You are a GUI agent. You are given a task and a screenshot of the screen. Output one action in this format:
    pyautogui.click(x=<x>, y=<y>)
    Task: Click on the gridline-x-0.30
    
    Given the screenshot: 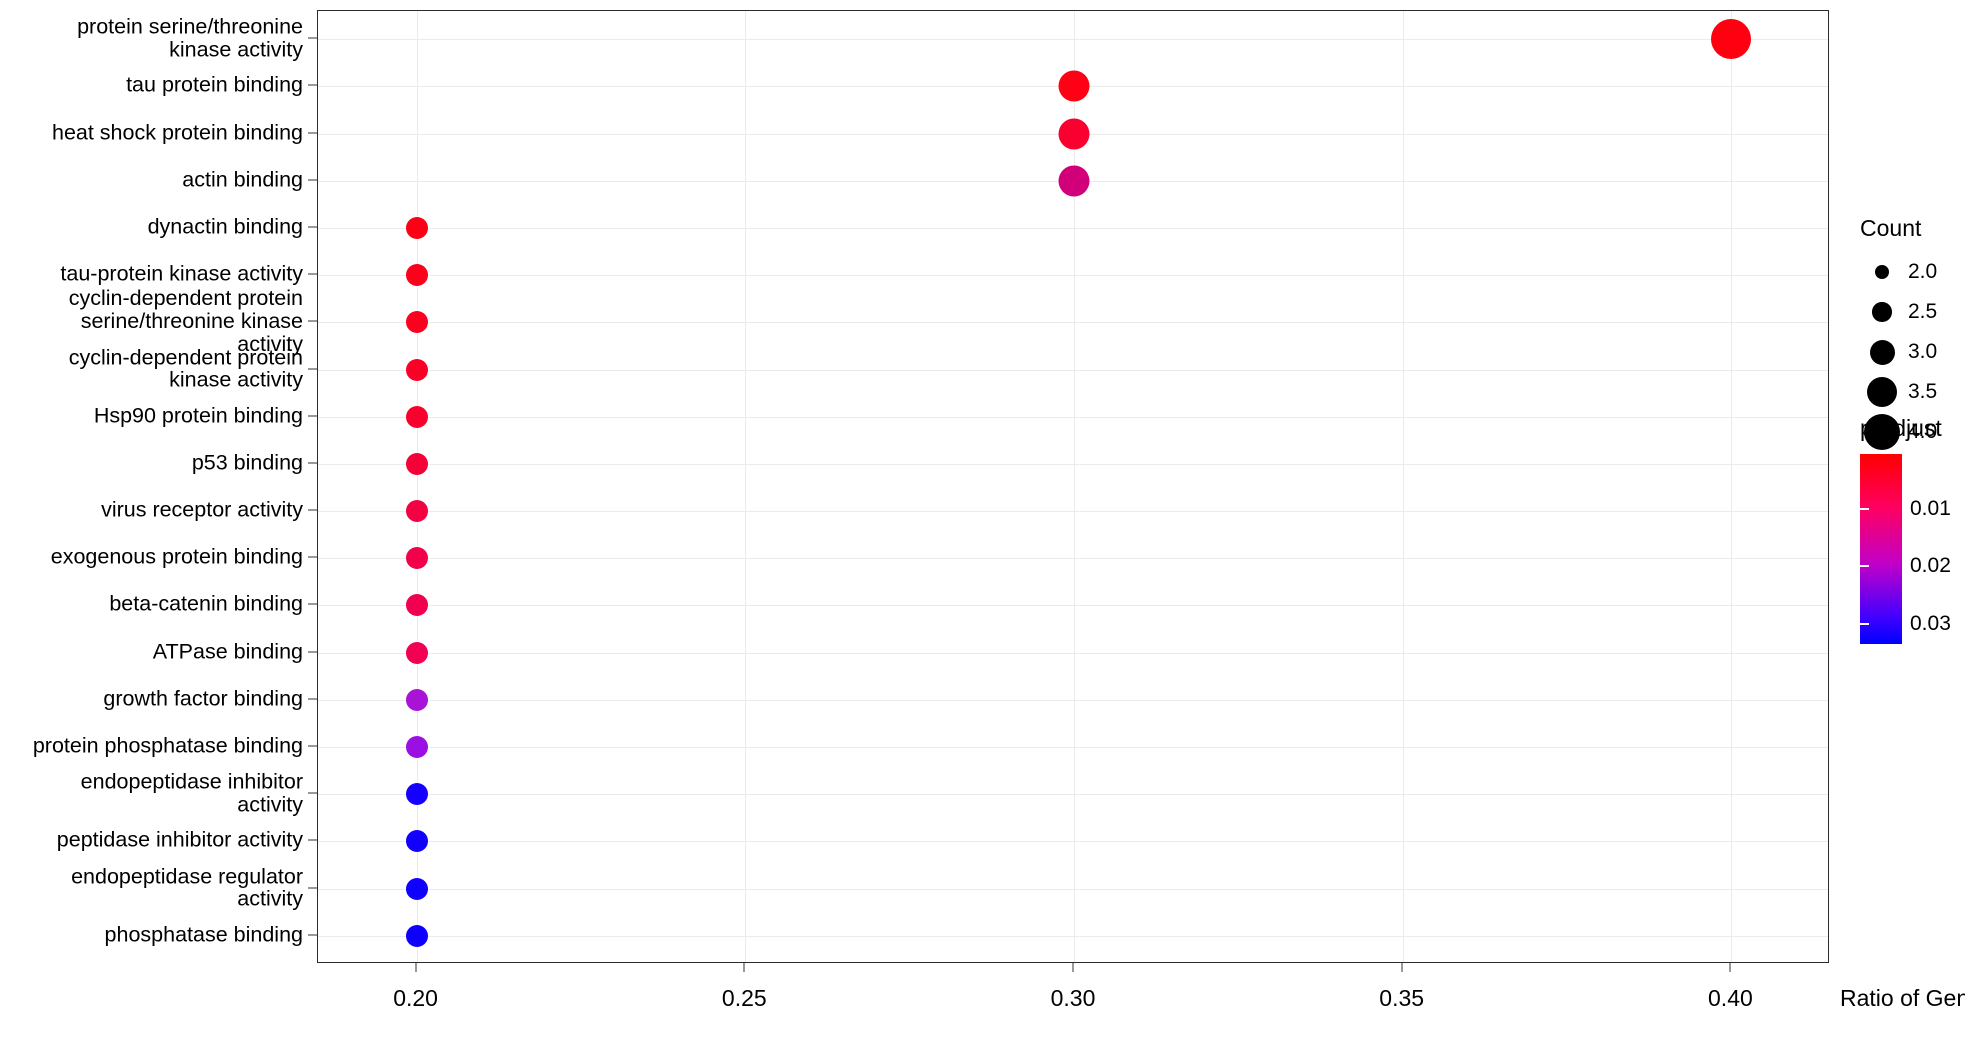 What is the action you would take?
    pyautogui.click(x=1074, y=486)
    